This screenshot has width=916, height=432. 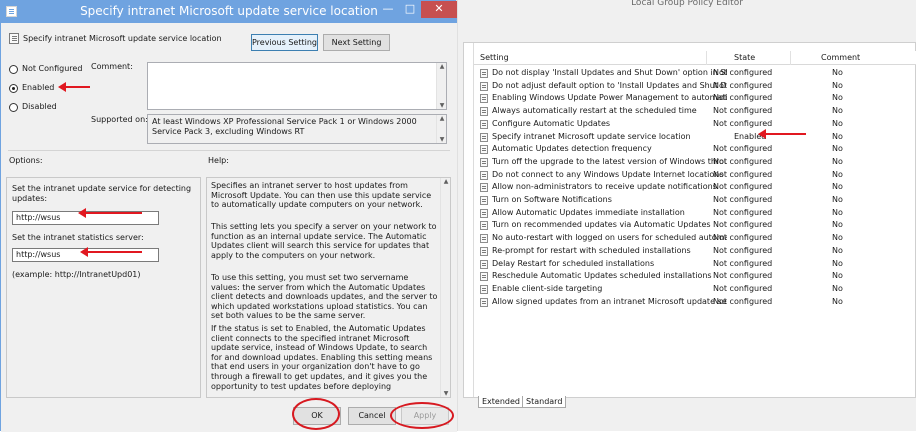 I want to click on supported-on-label: Supported on:, so click(x=119, y=119).